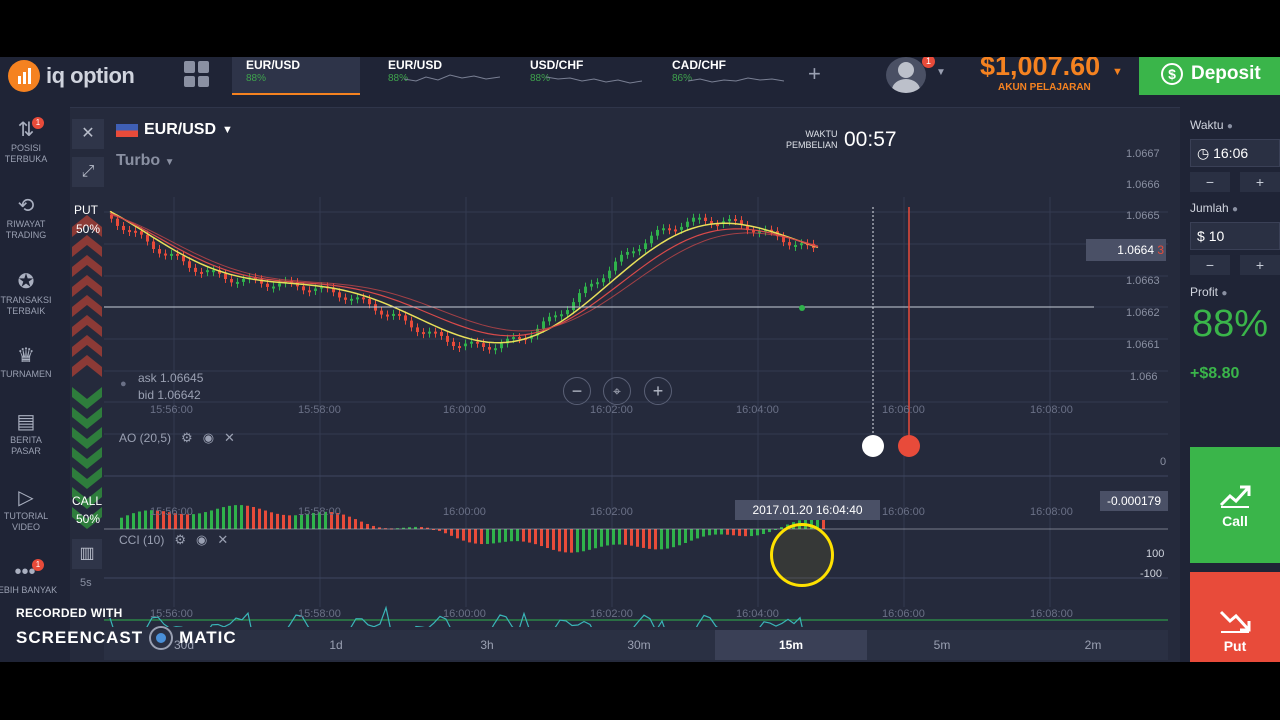 This screenshot has width=1280, height=720. What do you see at coordinates (88, 172) in the screenshot?
I see `expand-icon: ⤢` at bounding box center [88, 172].